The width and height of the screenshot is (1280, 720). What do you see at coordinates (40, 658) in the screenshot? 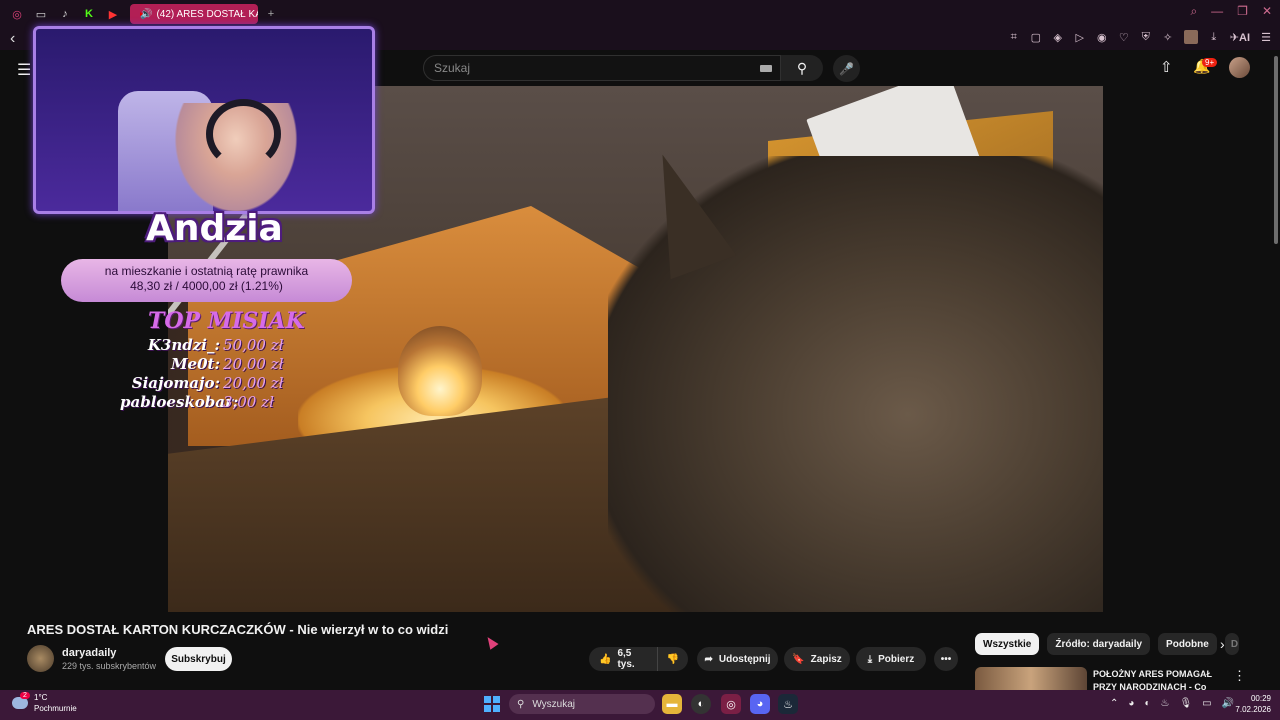
I see `channel-avatar` at bounding box center [40, 658].